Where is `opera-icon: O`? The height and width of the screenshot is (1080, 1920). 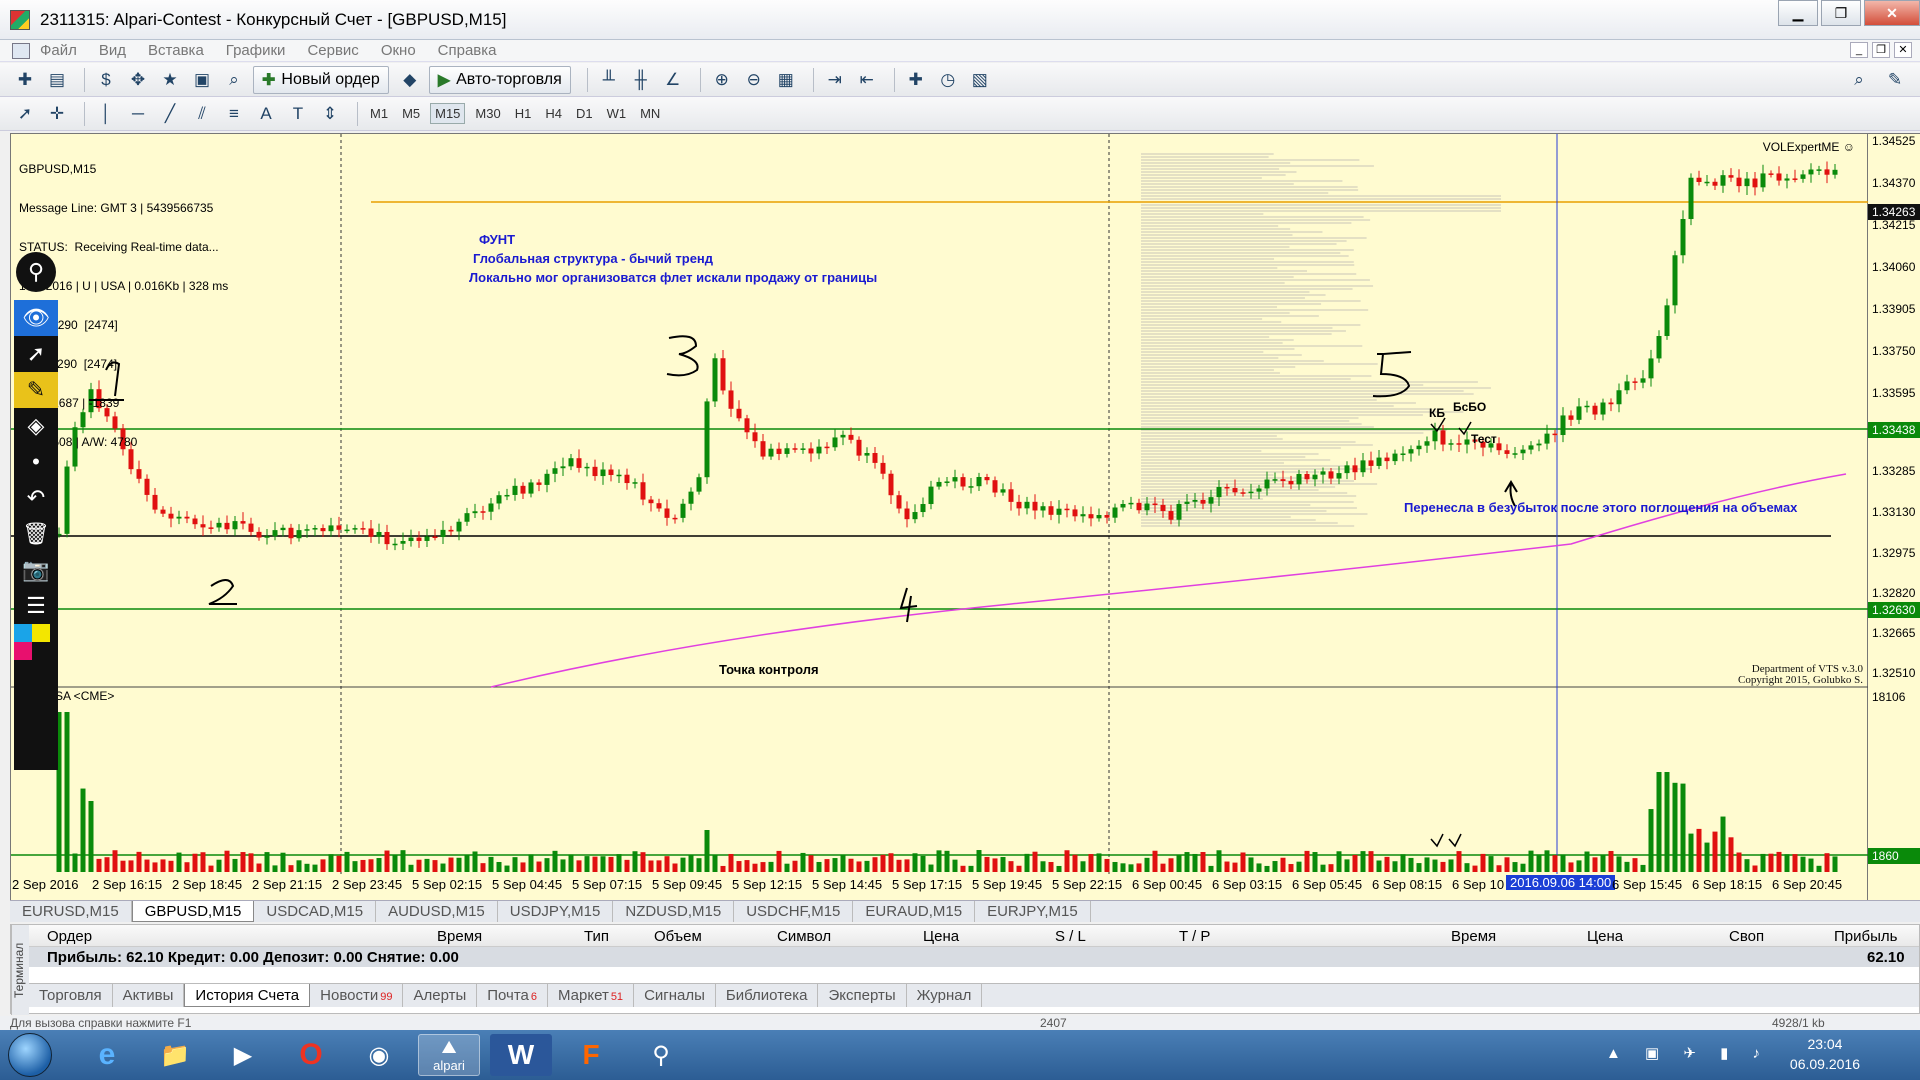
opera-icon: O is located at coordinates (311, 1055).